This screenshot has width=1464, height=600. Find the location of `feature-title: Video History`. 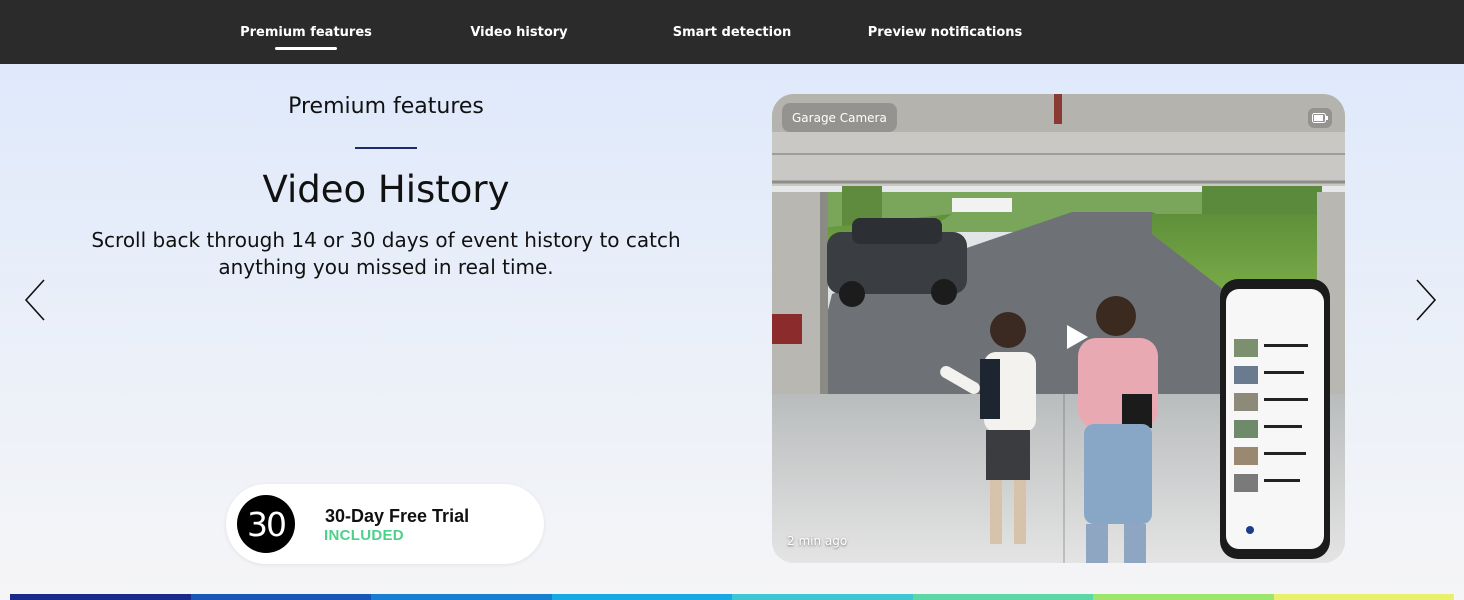

feature-title: Video History is located at coordinates (386, 189).